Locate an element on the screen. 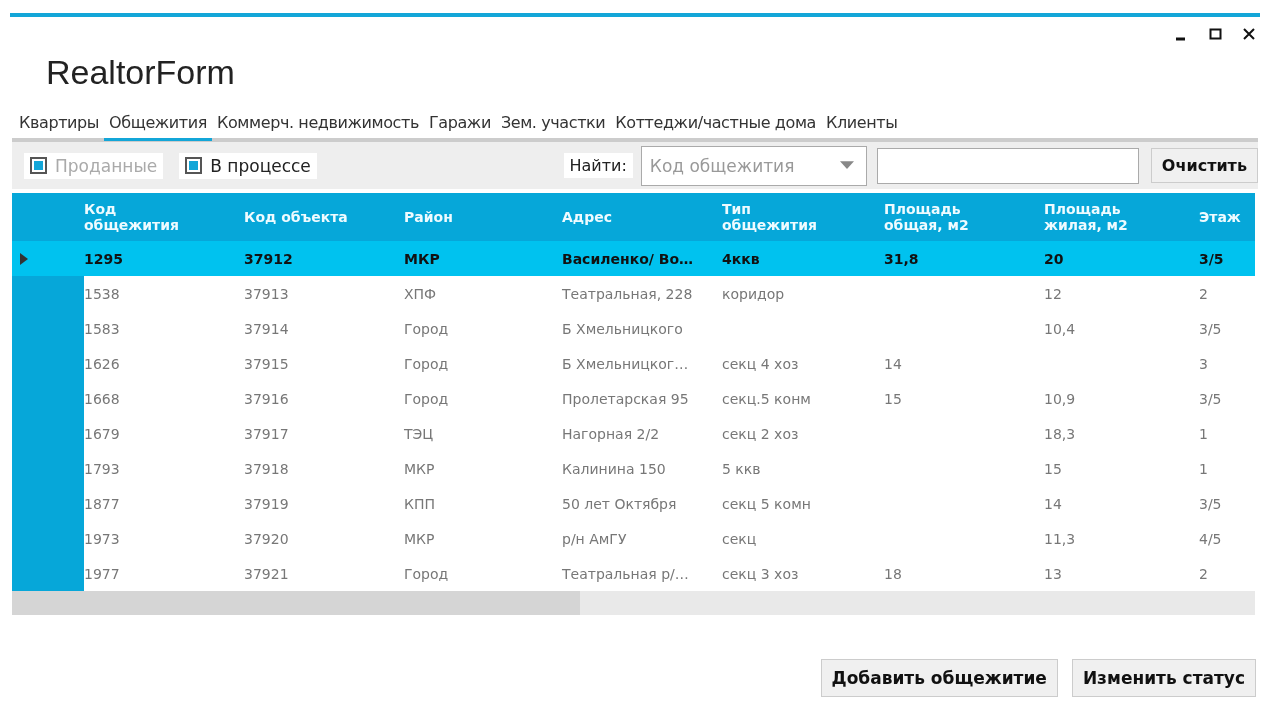 The image size is (1270, 715). search-label: Найти: is located at coordinates (598, 165).